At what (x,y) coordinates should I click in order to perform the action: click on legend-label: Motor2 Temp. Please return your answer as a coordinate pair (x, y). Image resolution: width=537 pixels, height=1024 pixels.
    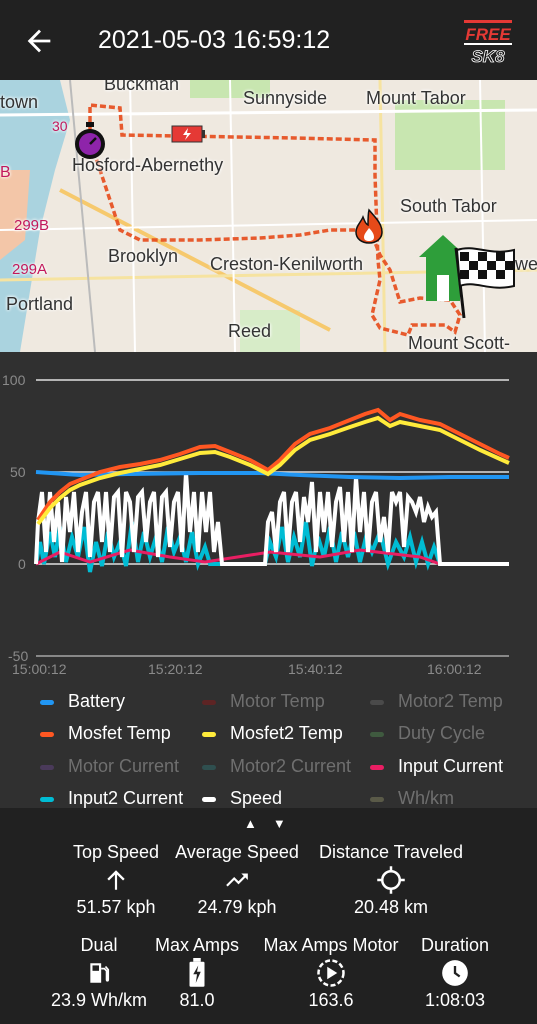
    Looking at the image, I should click on (450, 701).